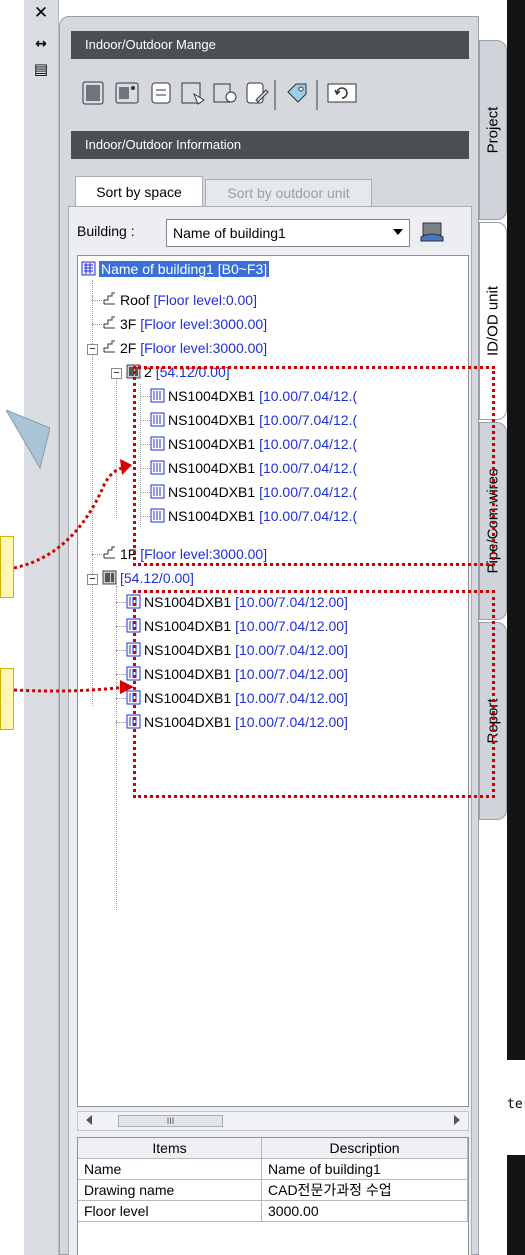 This screenshot has width=525, height=1255. I want to click on unit-link-icon, so click(225, 93).